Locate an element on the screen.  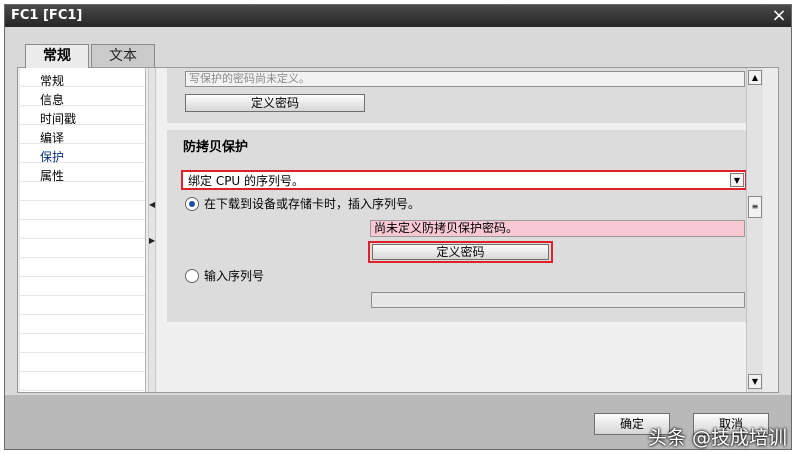
tab-general: 常规 is located at coordinates (57, 56).